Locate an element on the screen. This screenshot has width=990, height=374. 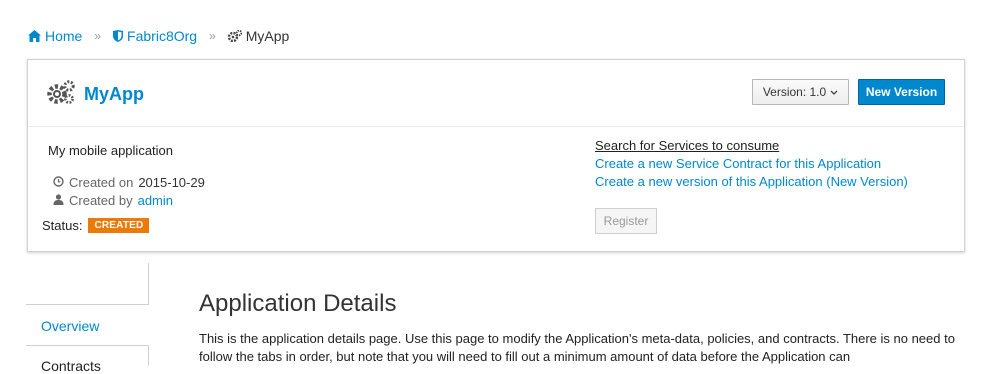
created-by-link: admin is located at coordinates (155, 200).